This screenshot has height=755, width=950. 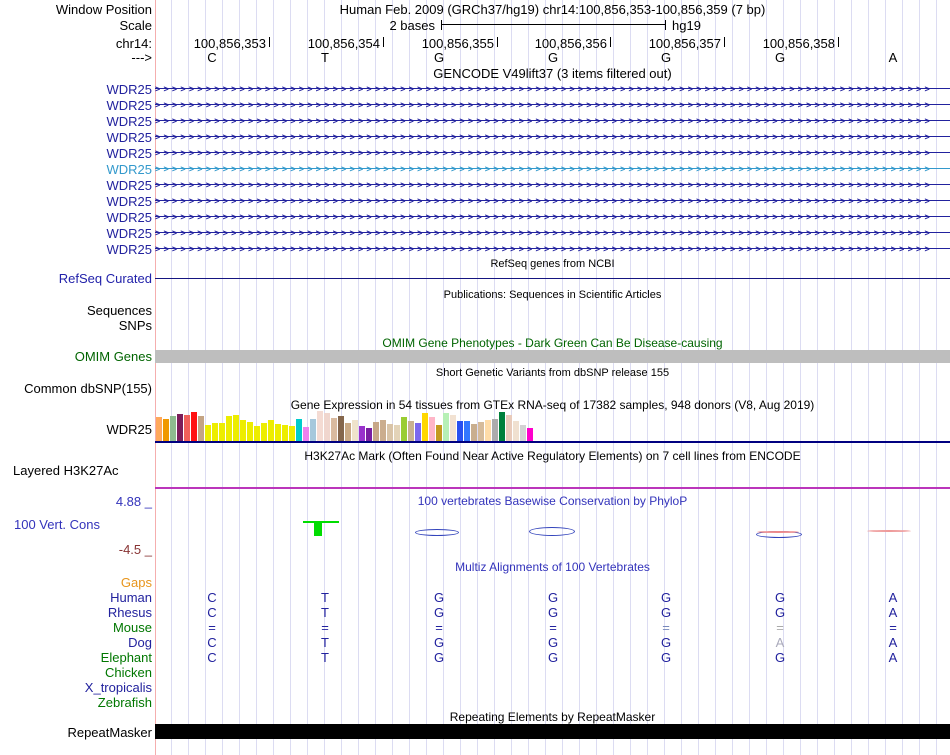 What do you see at coordinates (76, 658) in the screenshot?
I see `species-label: Elephant` at bounding box center [76, 658].